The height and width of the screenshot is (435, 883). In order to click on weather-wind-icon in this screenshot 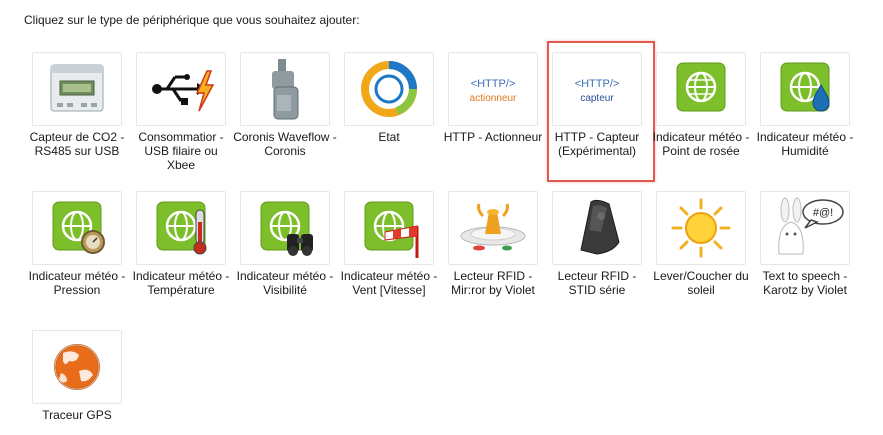, I will do `click(391, 229)`.